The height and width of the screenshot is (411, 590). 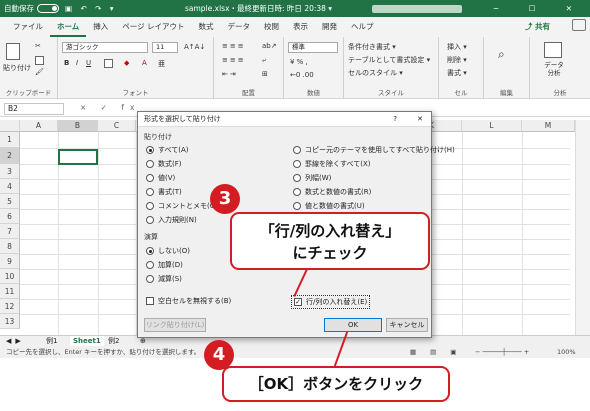 I want to click on column-header: B, so click(x=78, y=126).